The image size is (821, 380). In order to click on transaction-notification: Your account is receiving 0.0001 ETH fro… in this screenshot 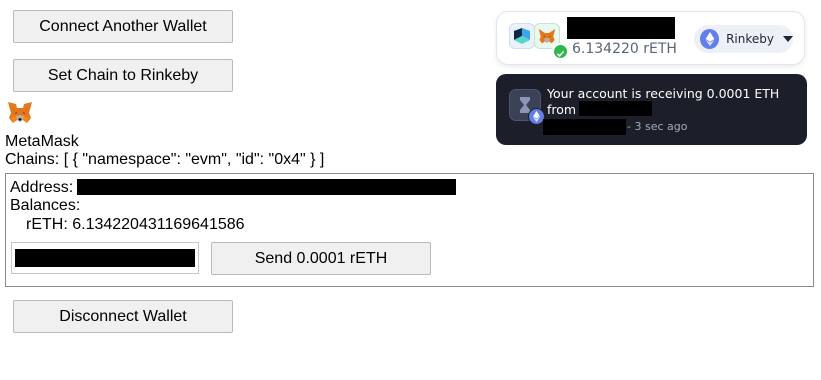, I will do `click(651, 109)`.